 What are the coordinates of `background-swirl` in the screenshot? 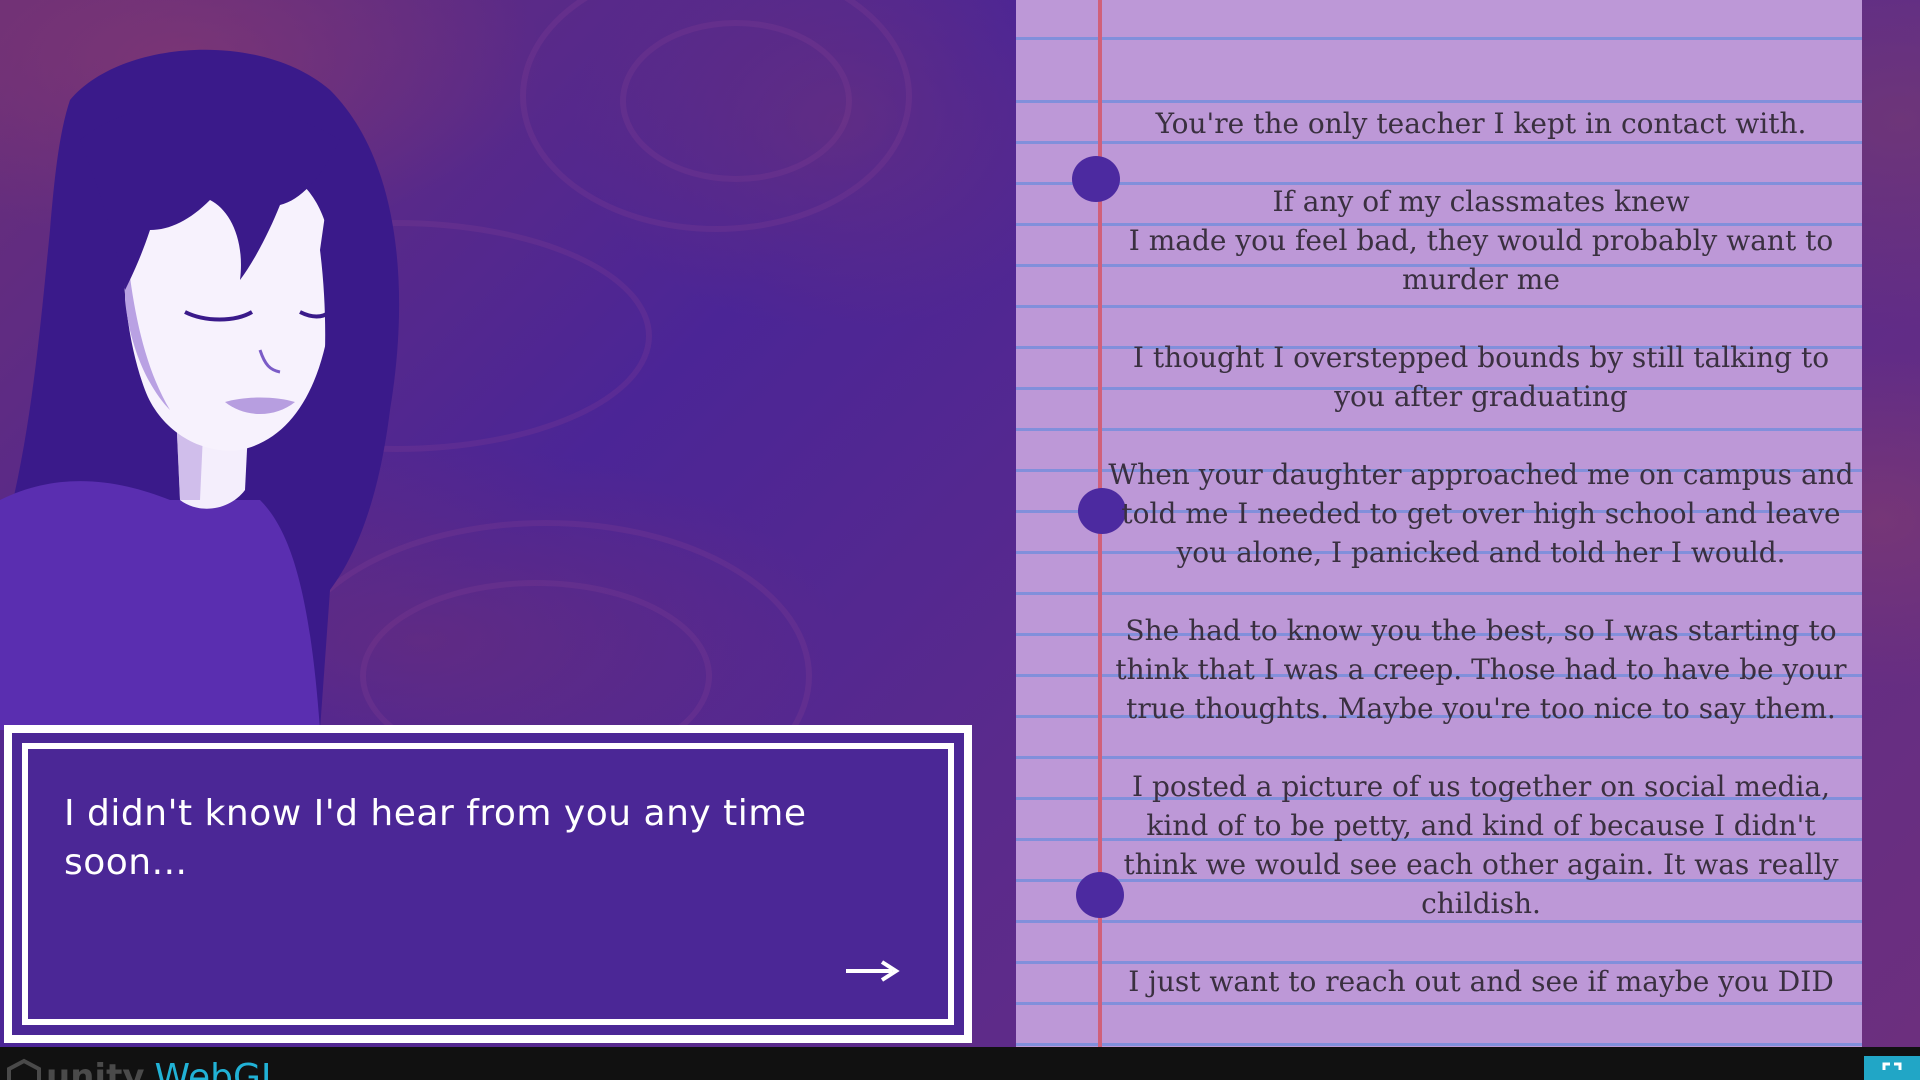 It's located at (736, 101).